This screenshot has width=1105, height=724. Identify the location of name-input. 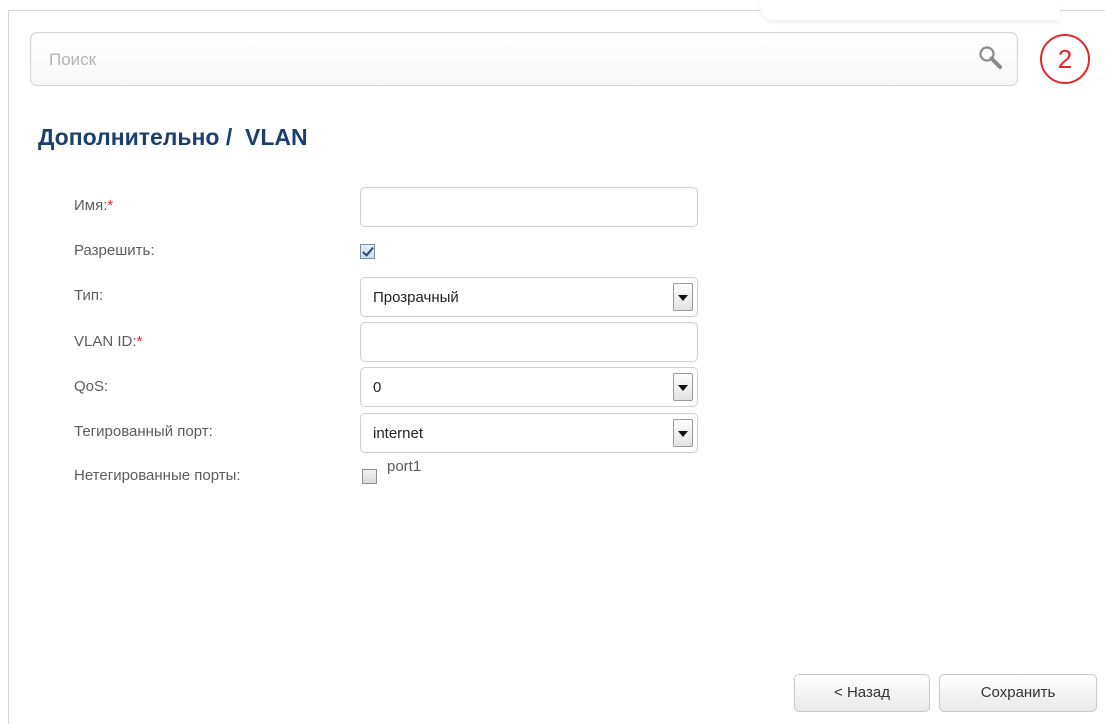
(529, 207).